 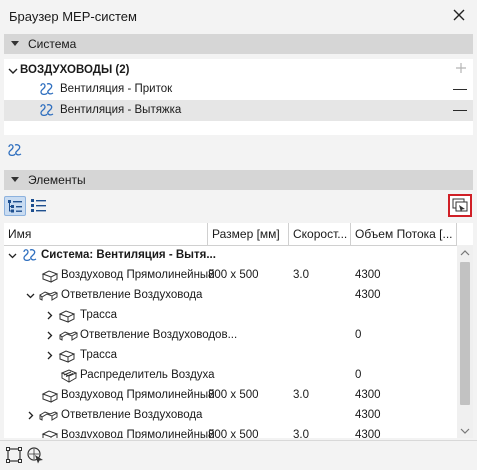 What do you see at coordinates (116, 89) in the screenshot?
I see `system-label: Вентиляция - Приток` at bounding box center [116, 89].